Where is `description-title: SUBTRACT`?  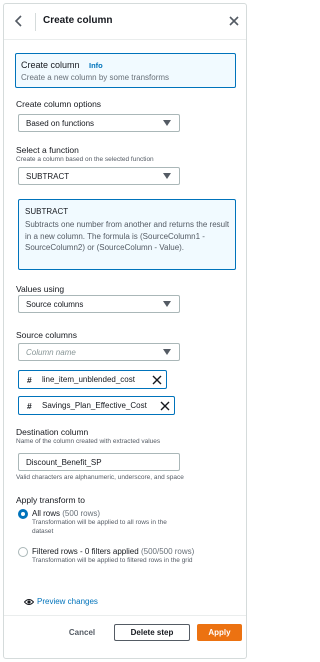 description-title: SUBTRACT is located at coordinates (47, 211).